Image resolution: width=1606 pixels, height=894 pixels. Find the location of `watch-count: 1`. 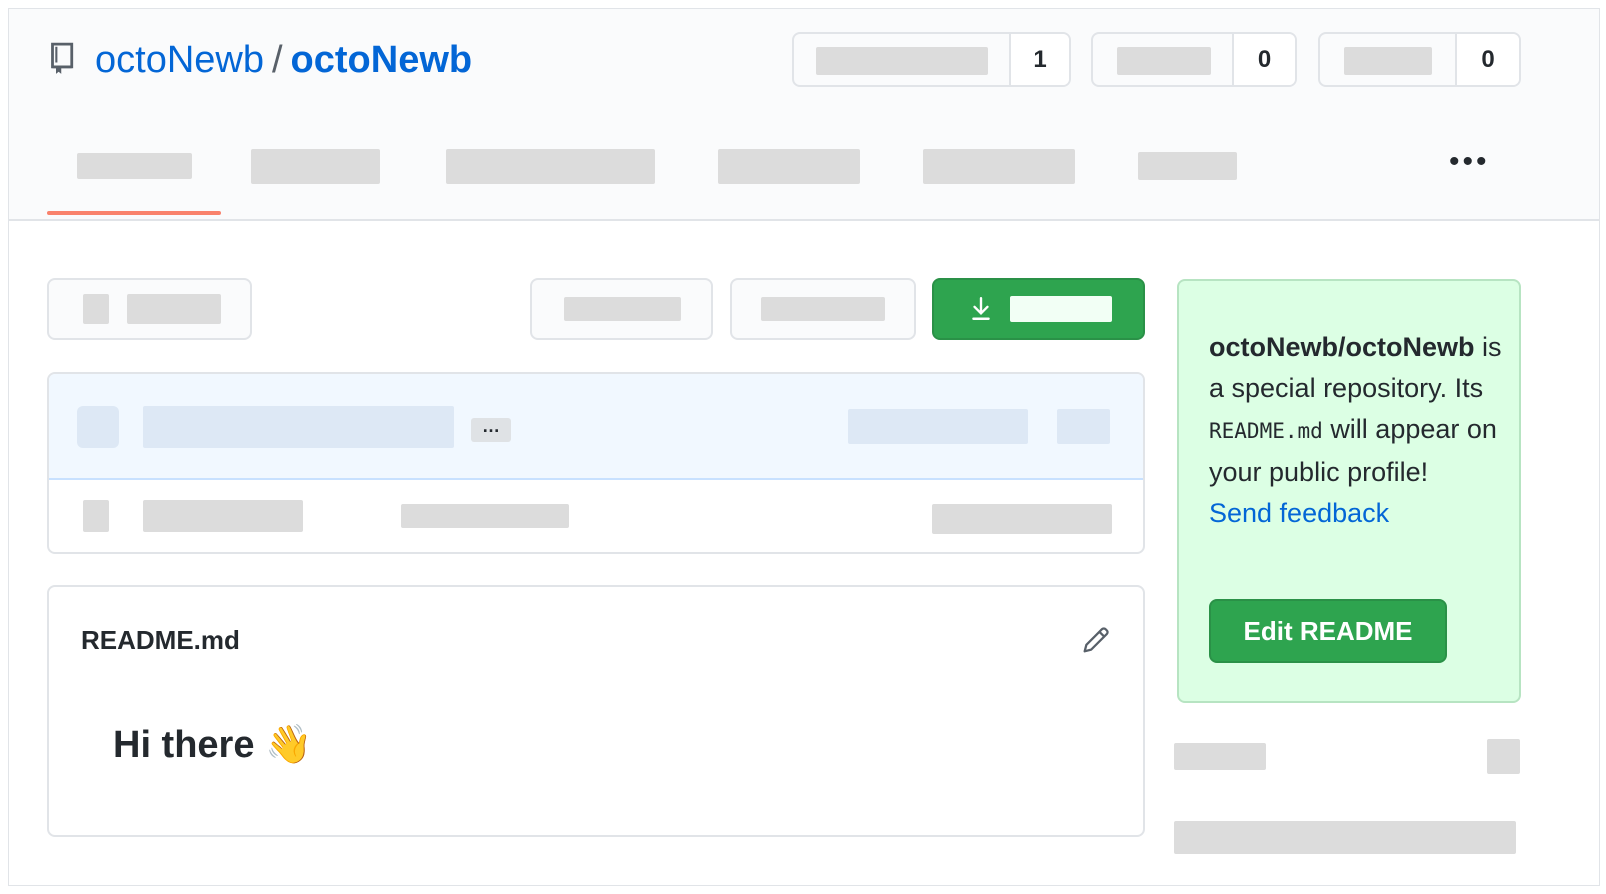

watch-count: 1 is located at coordinates (1040, 59).